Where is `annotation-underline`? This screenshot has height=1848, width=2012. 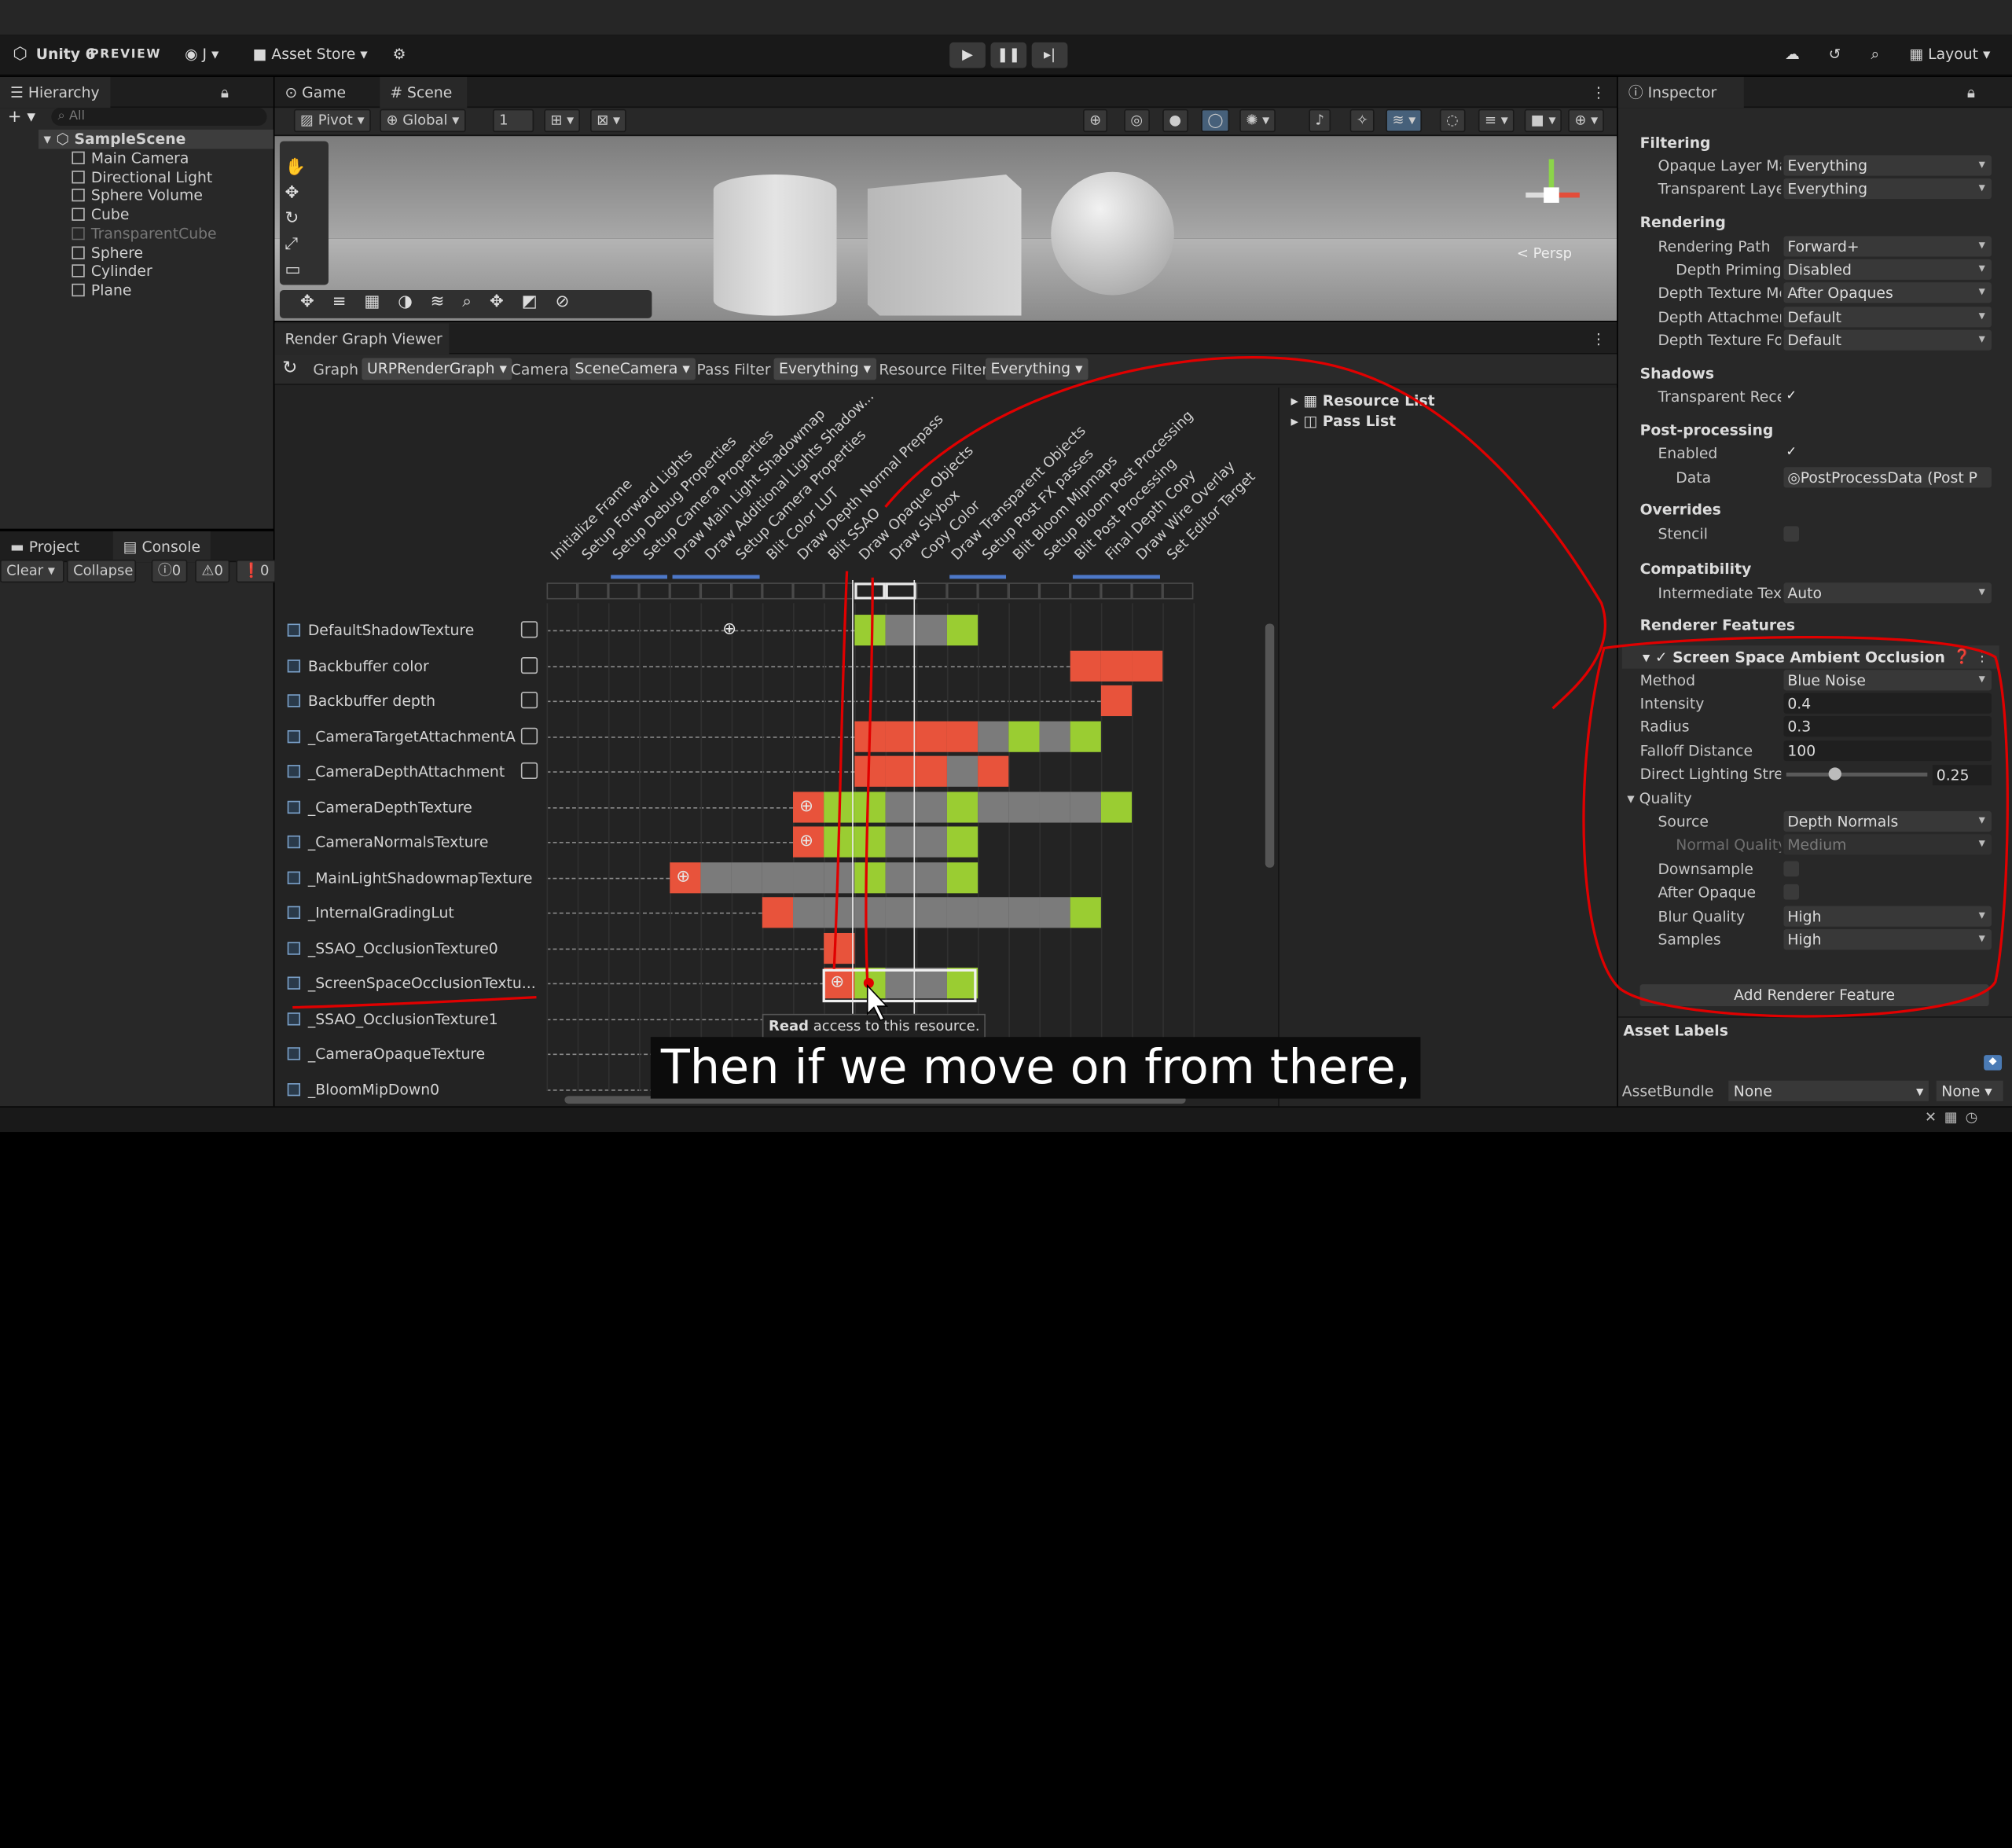 annotation-underline is located at coordinates (414, 1002).